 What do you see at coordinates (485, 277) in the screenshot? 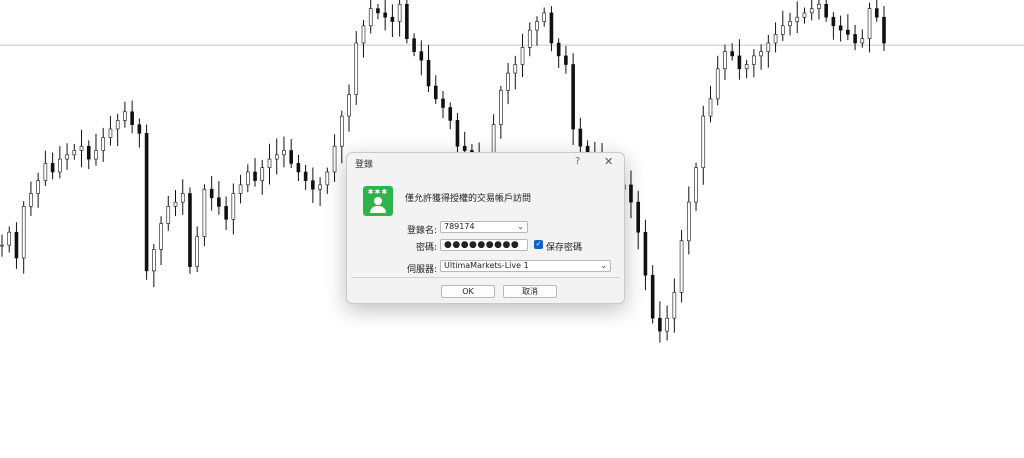
I see `divider` at bounding box center [485, 277].